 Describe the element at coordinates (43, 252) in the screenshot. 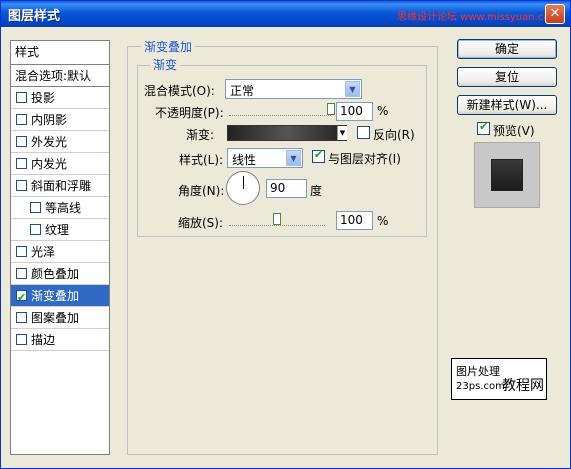

I see `style-list-item-label: 光泽` at that location.